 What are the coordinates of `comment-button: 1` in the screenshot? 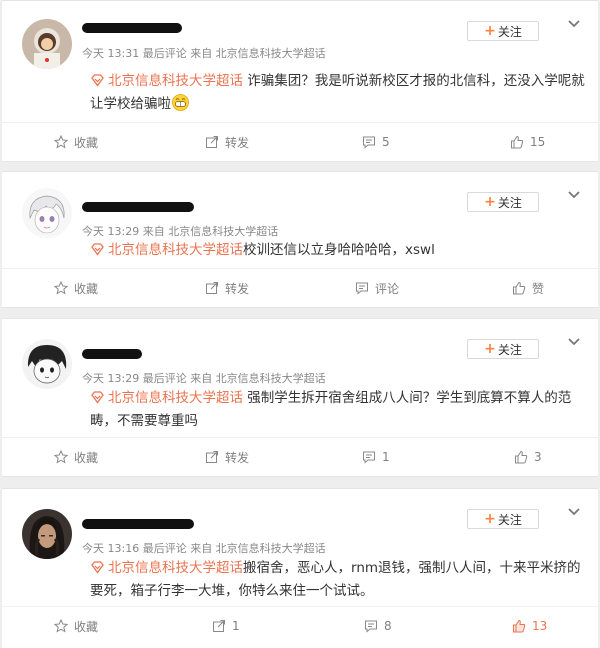 It's located at (376, 457).